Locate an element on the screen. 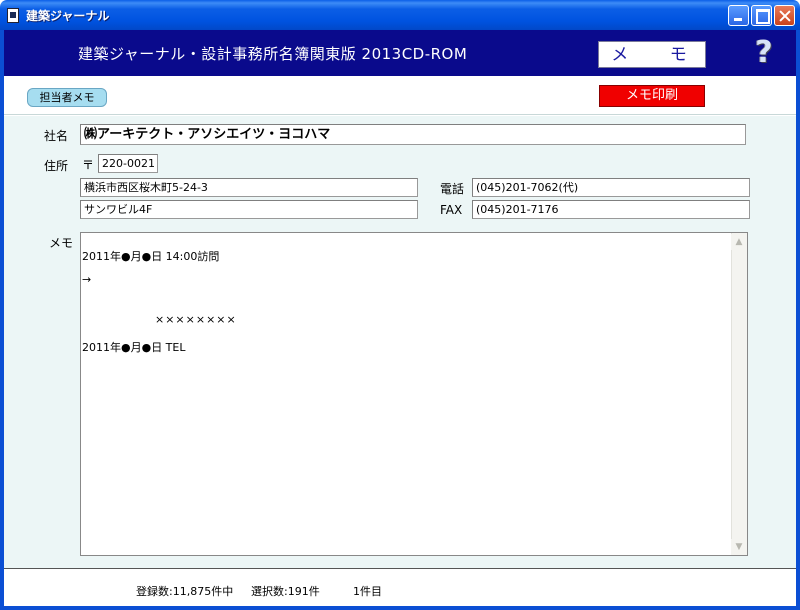 Image resolution: width=800 pixels, height=610 pixels. close-button is located at coordinates (784, 15).